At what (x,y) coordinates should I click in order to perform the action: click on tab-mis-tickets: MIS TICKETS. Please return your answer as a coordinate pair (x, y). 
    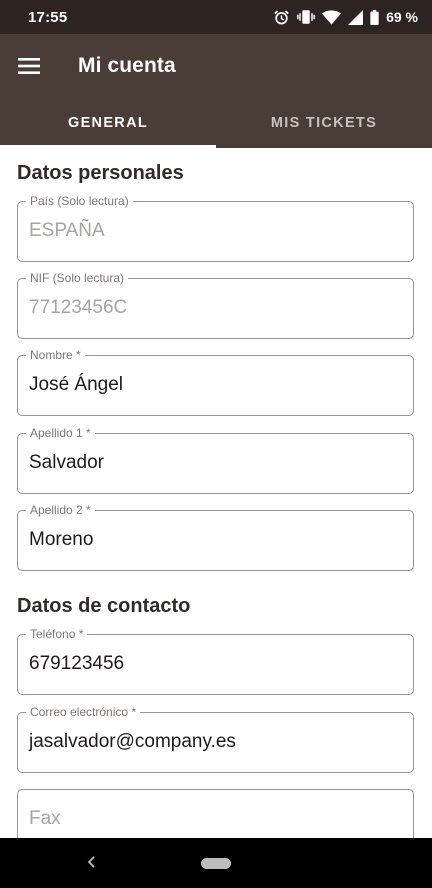
    Looking at the image, I should click on (324, 123).